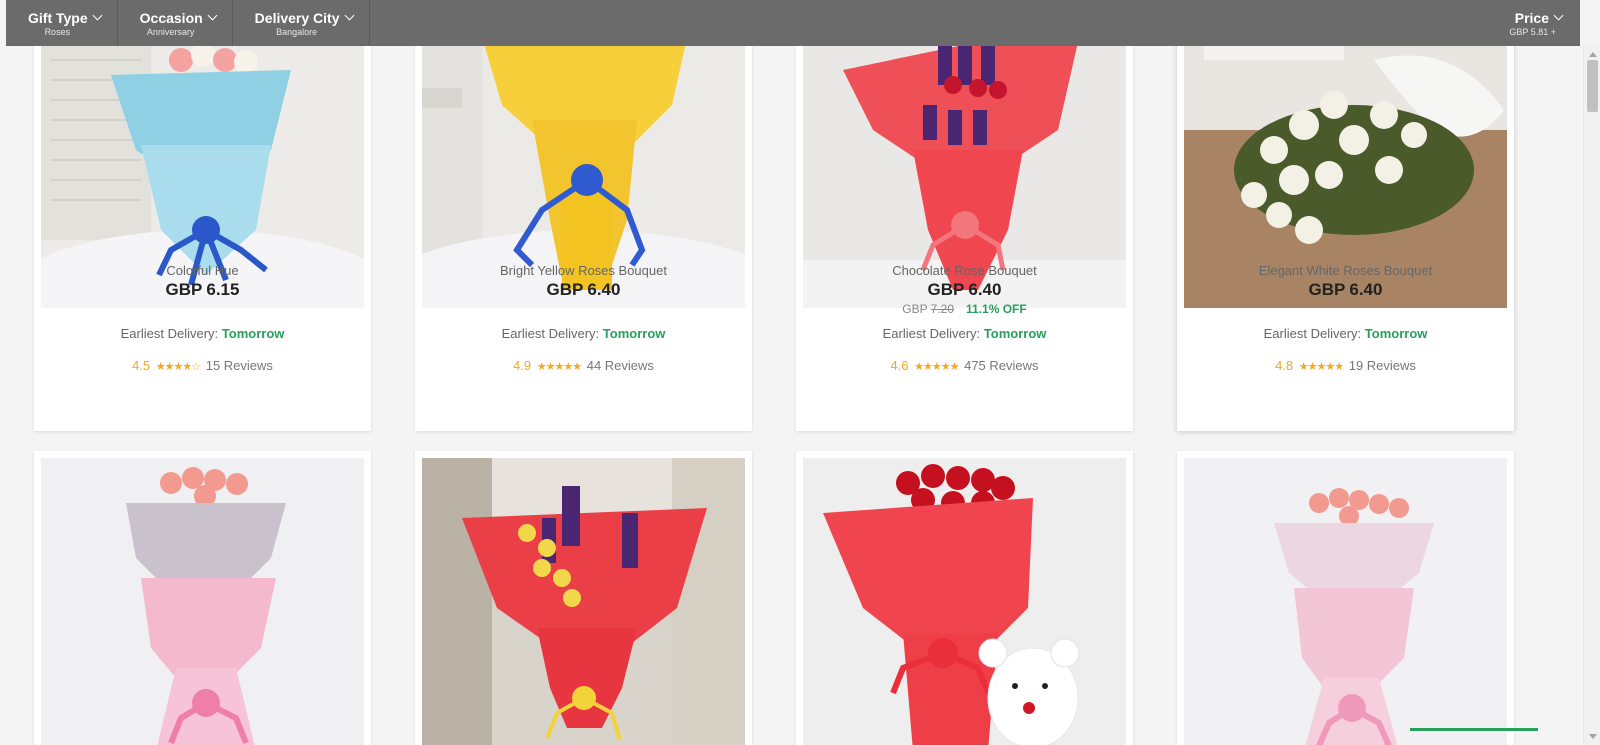 The image size is (1600, 745). Describe the element at coordinates (202, 271) in the screenshot. I see `product-name: Colorful Hue` at that location.